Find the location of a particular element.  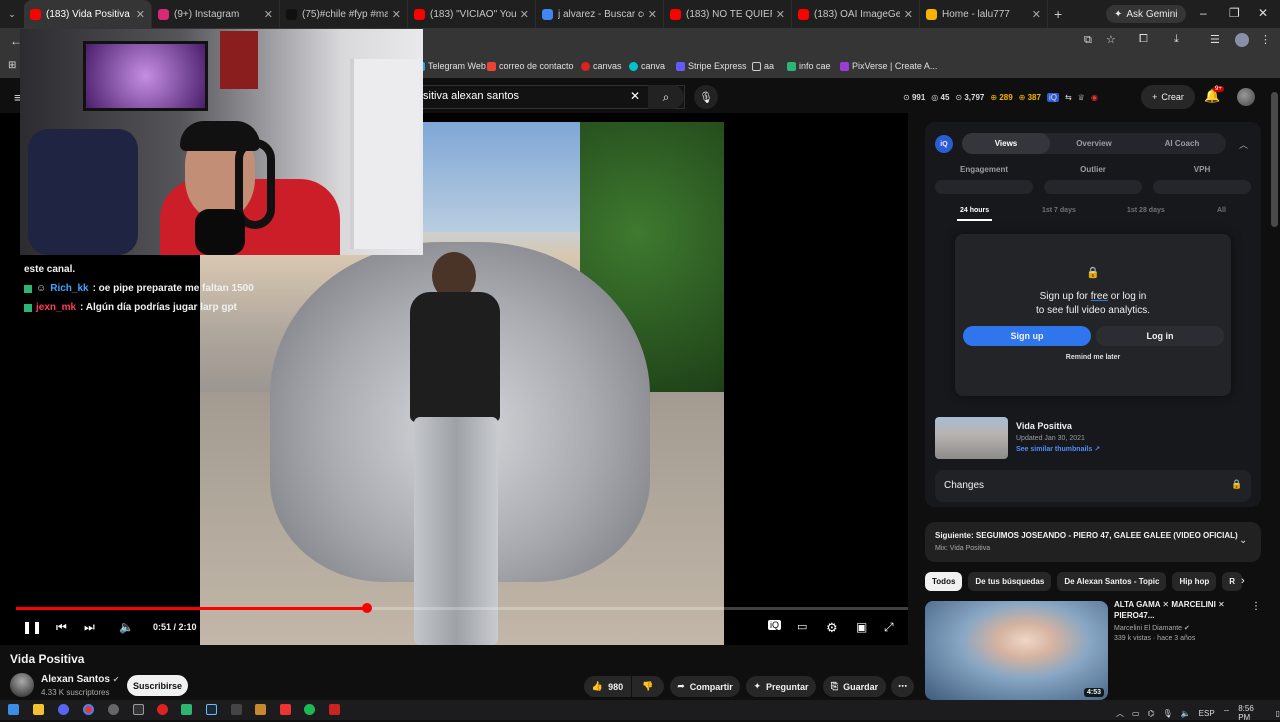

spotify-icon is located at coordinates (309, 709).